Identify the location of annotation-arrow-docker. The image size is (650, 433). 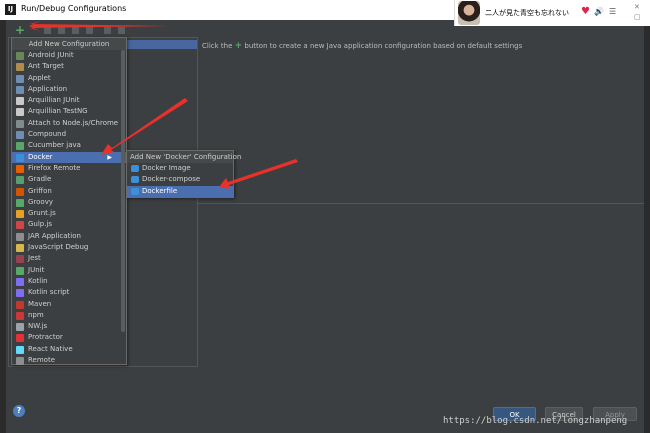
(144, 126).